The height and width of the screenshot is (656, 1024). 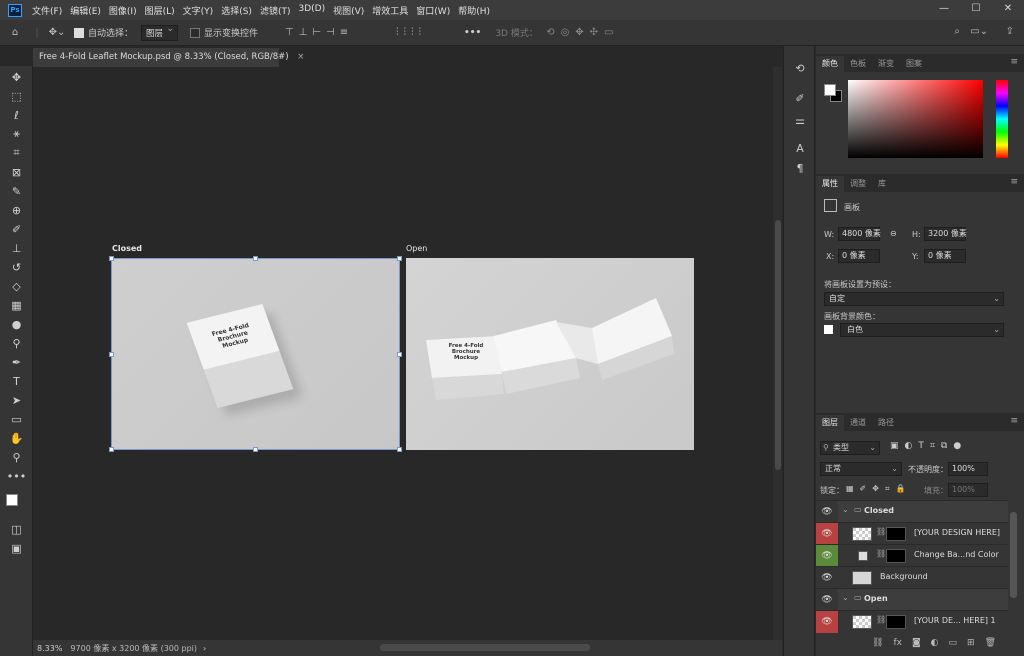 I want to click on workspace-icon: ▭⌄, so click(x=979, y=31).